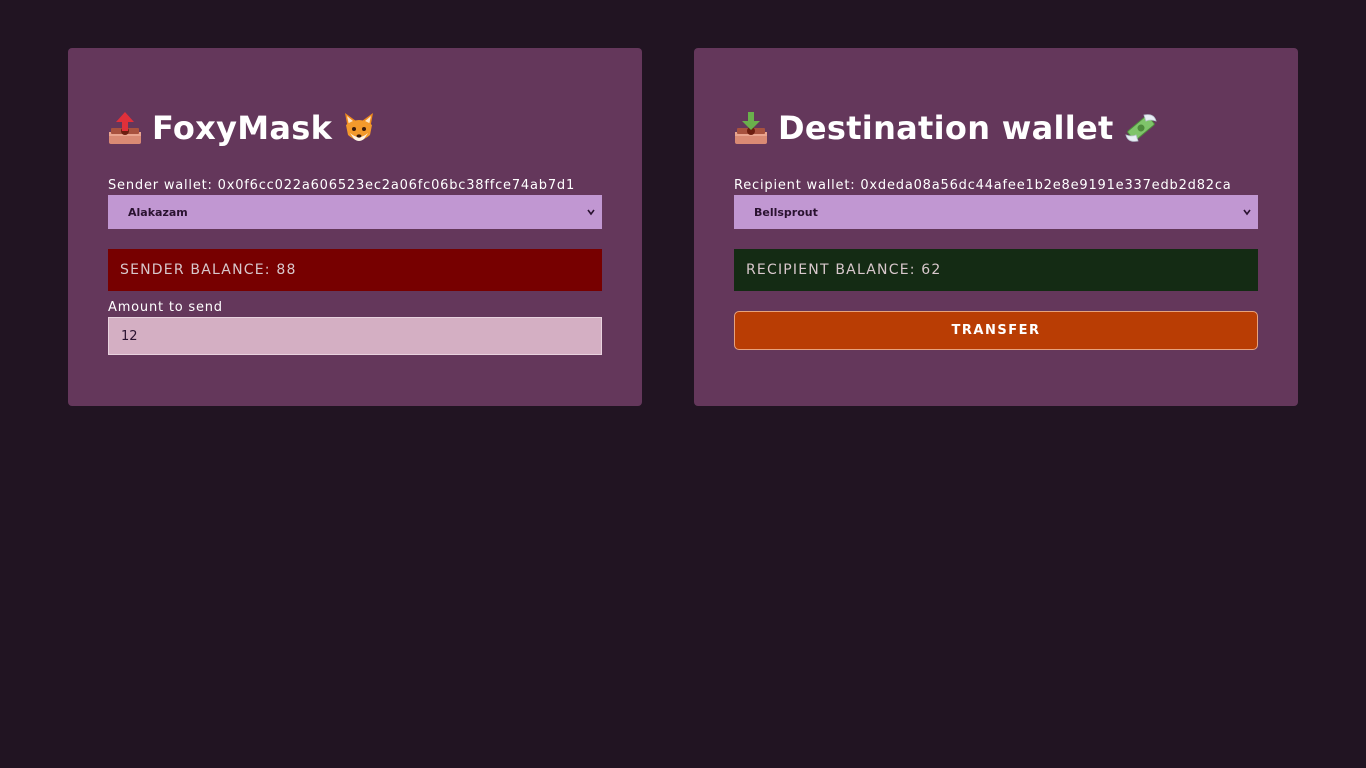 Image resolution: width=1366 pixels, height=768 pixels. What do you see at coordinates (1141, 128) in the screenshot?
I see `money-with-wings-icon` at bounding box center [1141, 128].